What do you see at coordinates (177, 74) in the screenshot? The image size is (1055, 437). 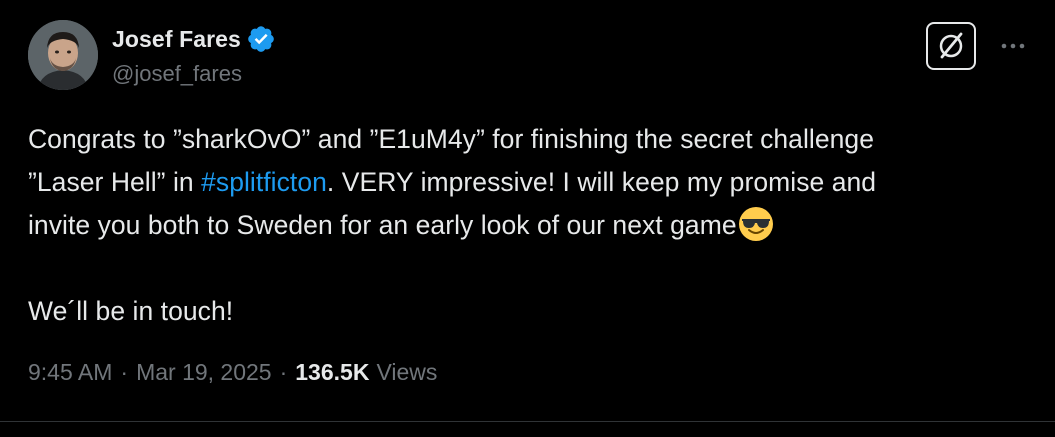 I see `author-handle: @josef_fares` at bounding box center [177, 74].